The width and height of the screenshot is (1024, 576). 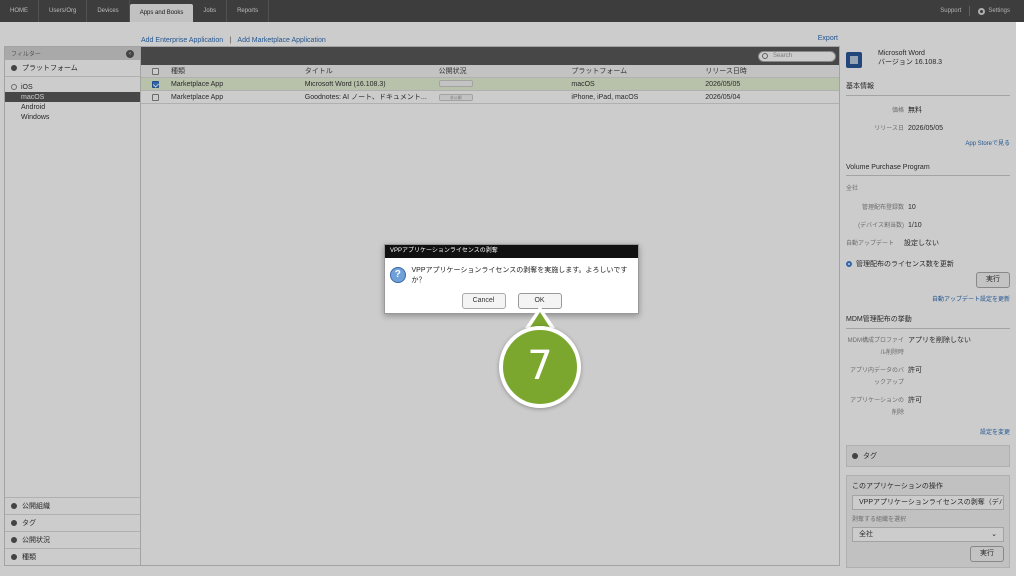 What do you see at coordinates (1020, 299) in the screenshot?
I see `window-edge` at bounding box center [1020, 299].